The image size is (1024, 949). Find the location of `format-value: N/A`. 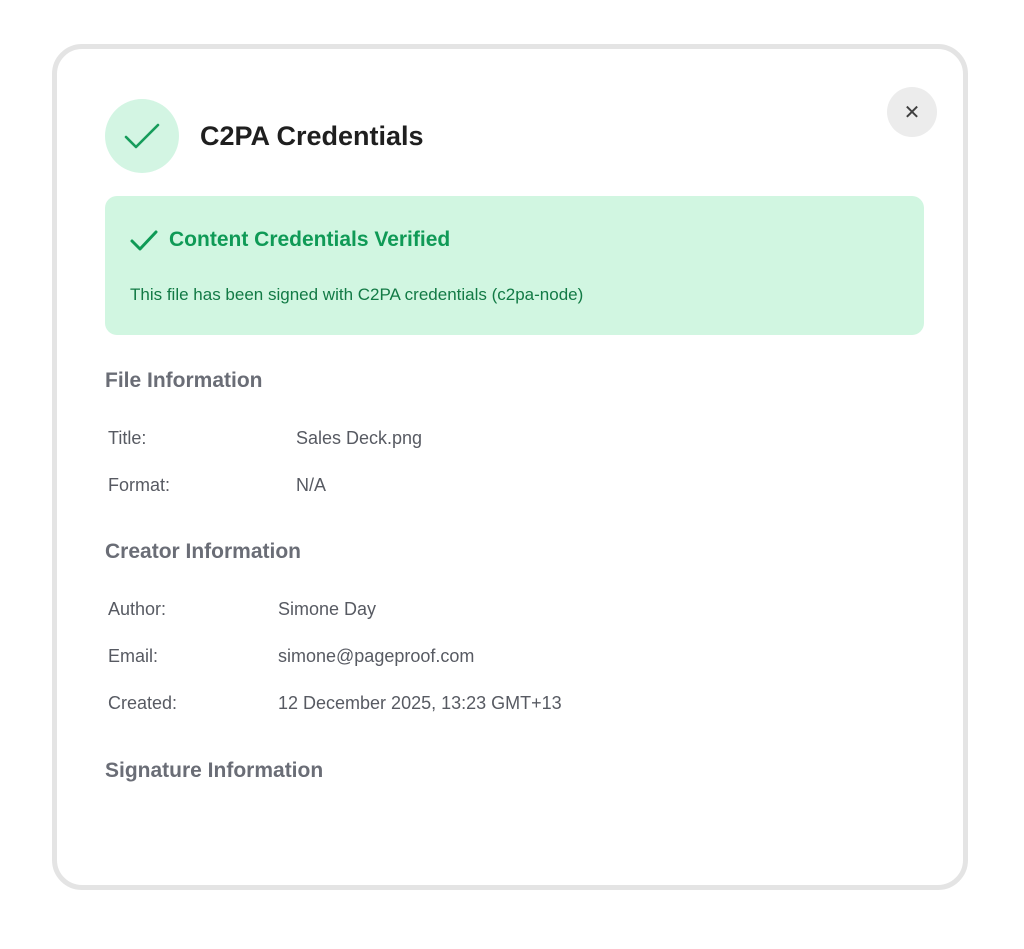

format-value: N/A is located at coordinates (311, 485).